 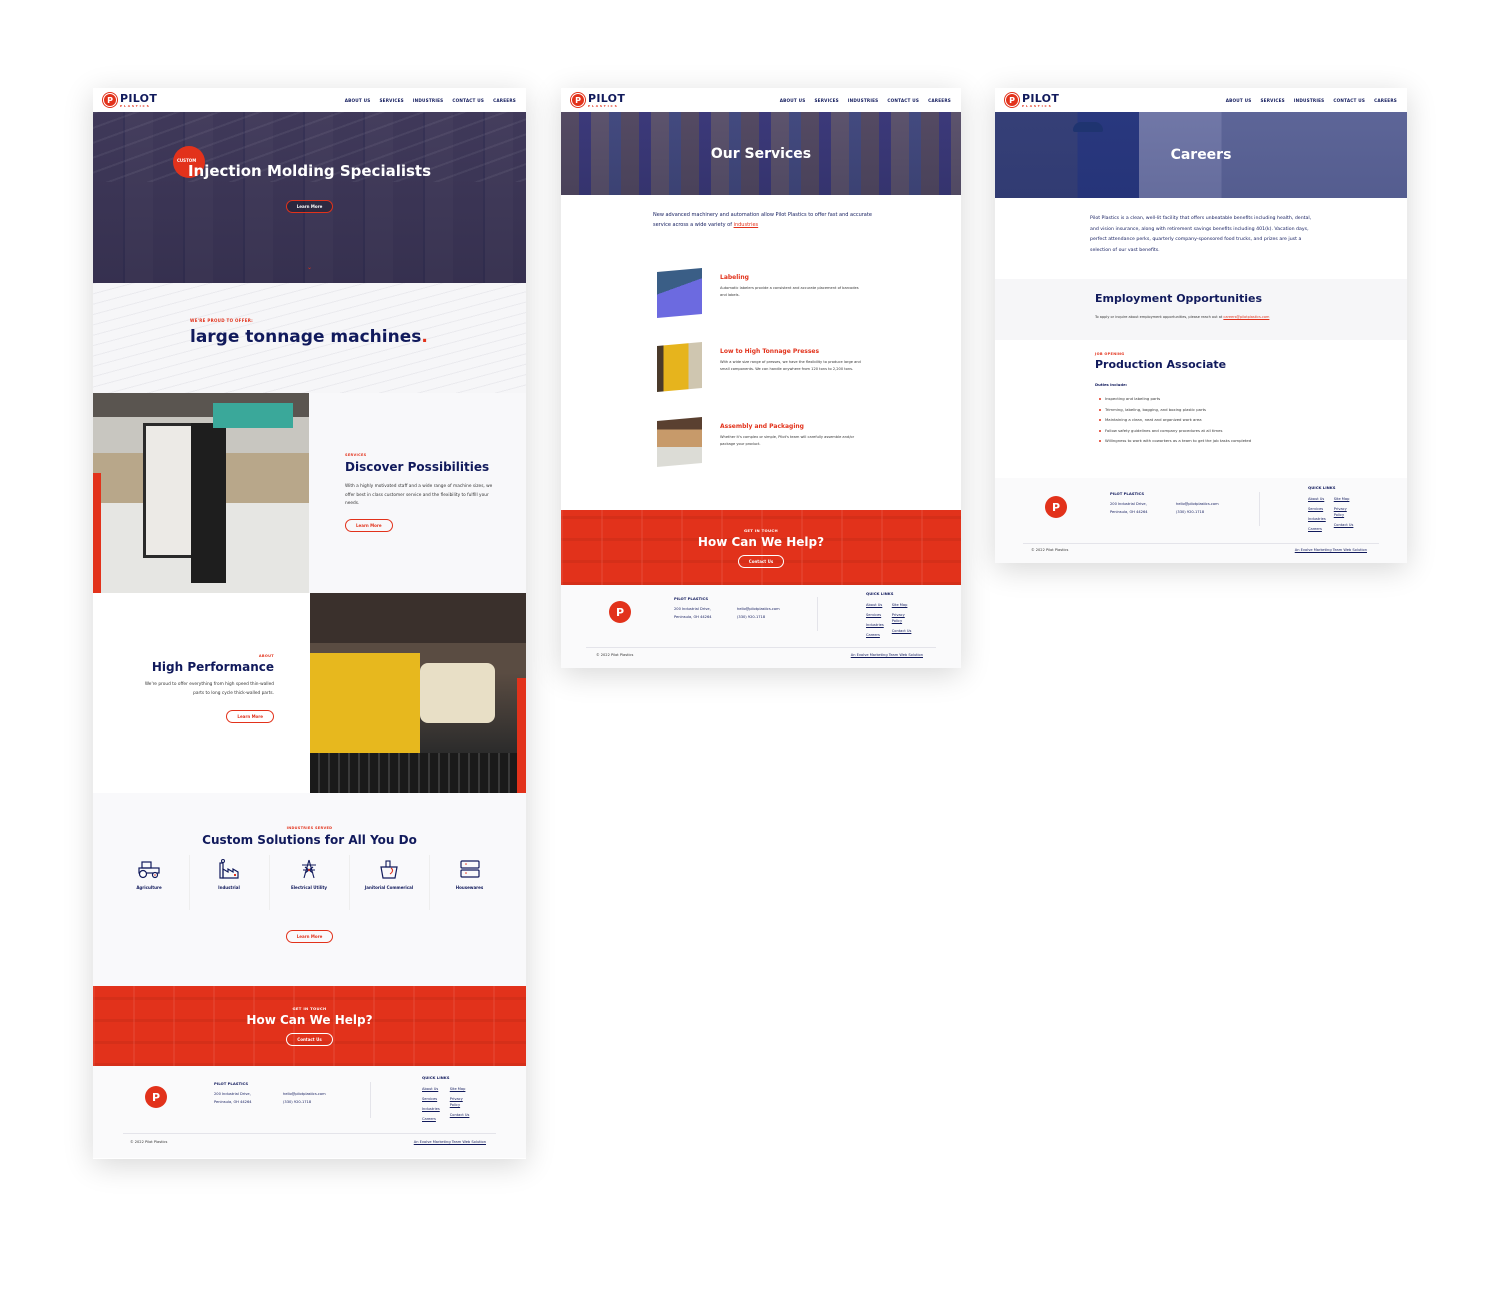 I want to click on factory-icon, so click(x=229, y=869).